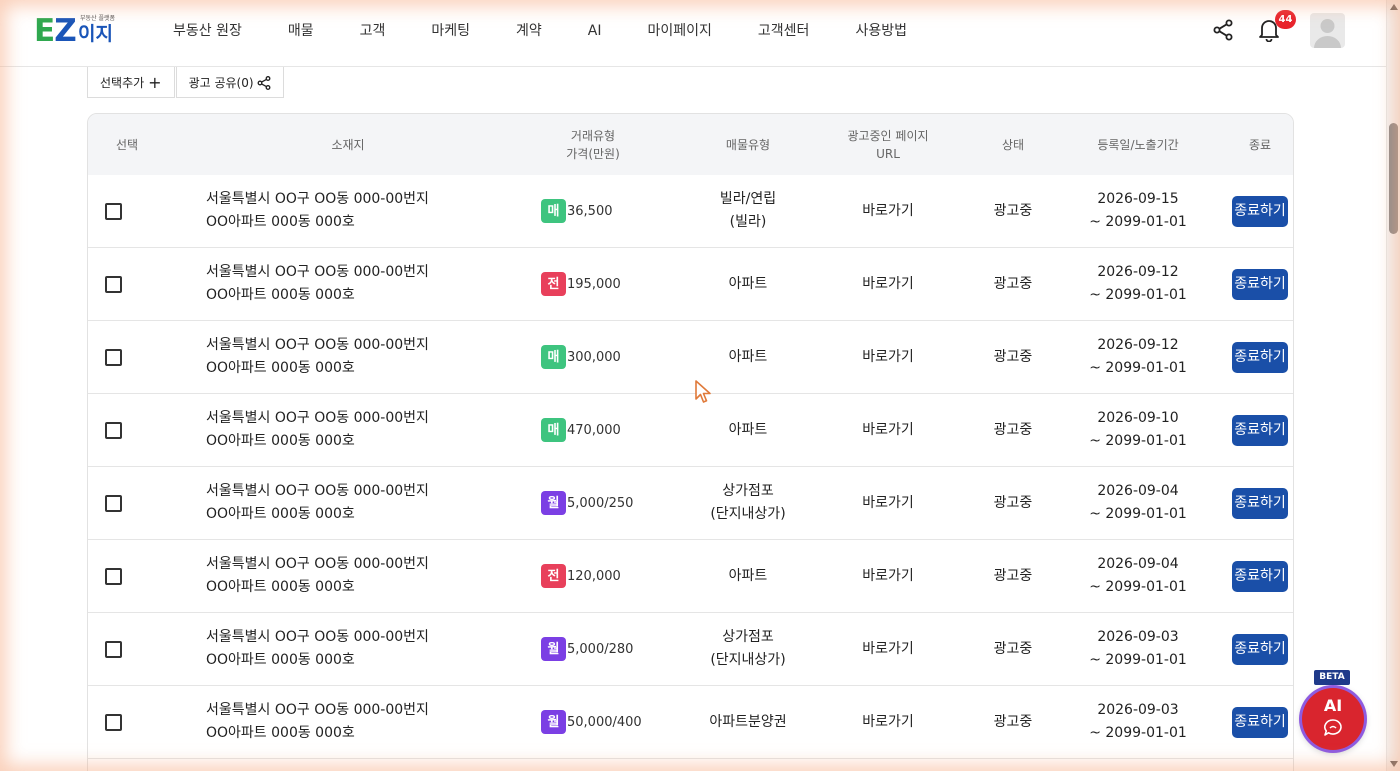 This screenshot has width=1400, height=771. What do you see at coordinates (301, 31) in the screenshot?
I see `nav-listings: 매물` at bounding box center [301, 31].